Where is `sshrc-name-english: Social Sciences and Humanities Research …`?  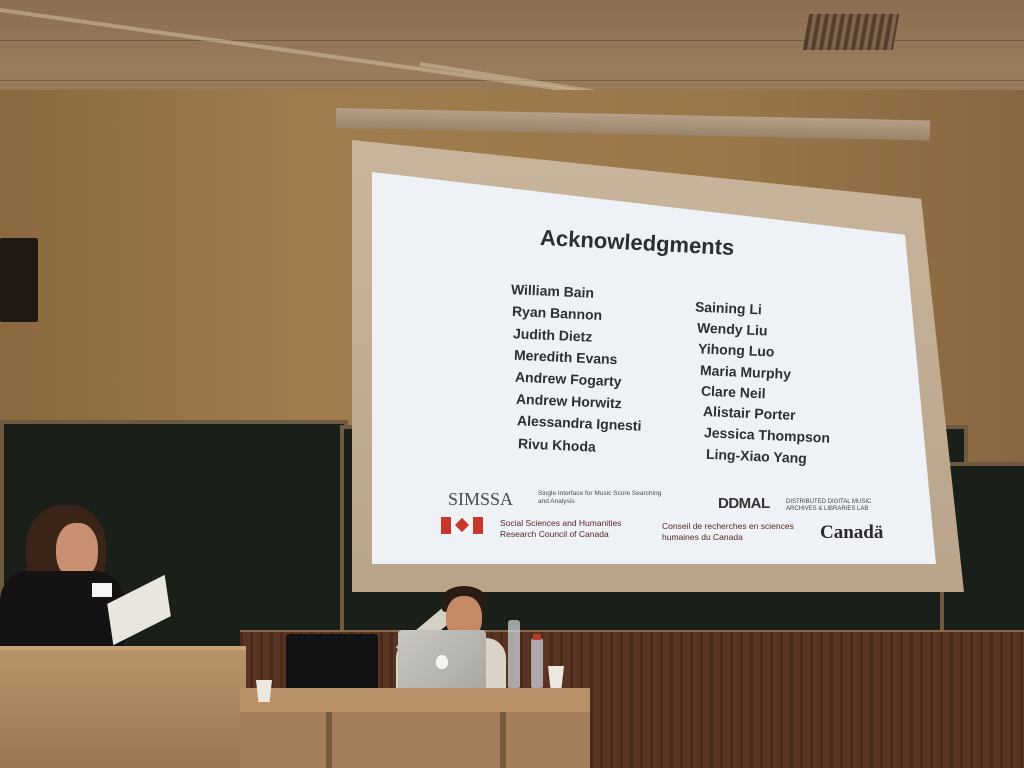
sshrc-name-english: Social Sciences and Humanities Research … is located at coordinates (561, 528).